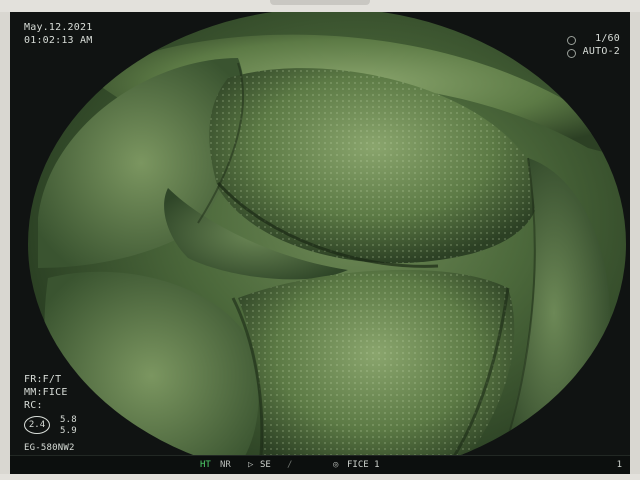  Describe the element at coordinates (37, 425) in the screenshot. I see `enhance-level-badge: 2.4` at that location.